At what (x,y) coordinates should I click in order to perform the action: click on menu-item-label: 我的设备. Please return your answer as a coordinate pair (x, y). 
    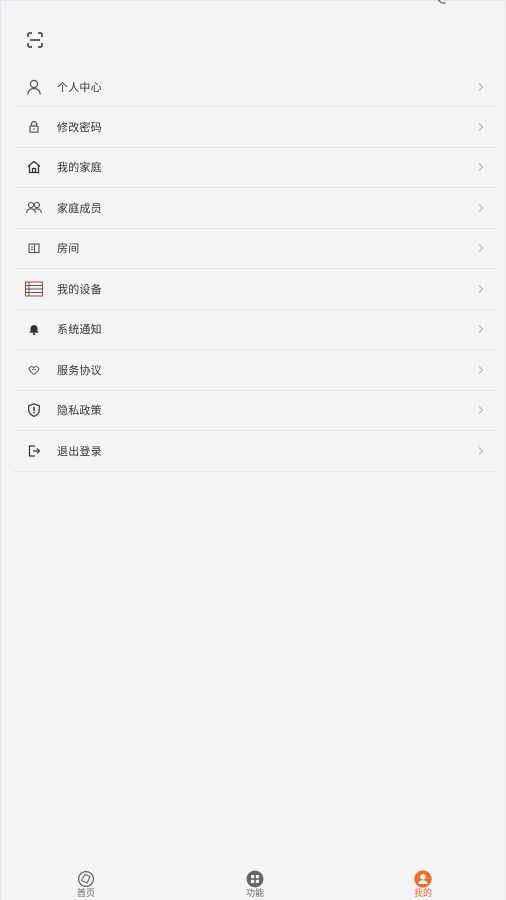
    Looking at the image, I should click on (79, 289).